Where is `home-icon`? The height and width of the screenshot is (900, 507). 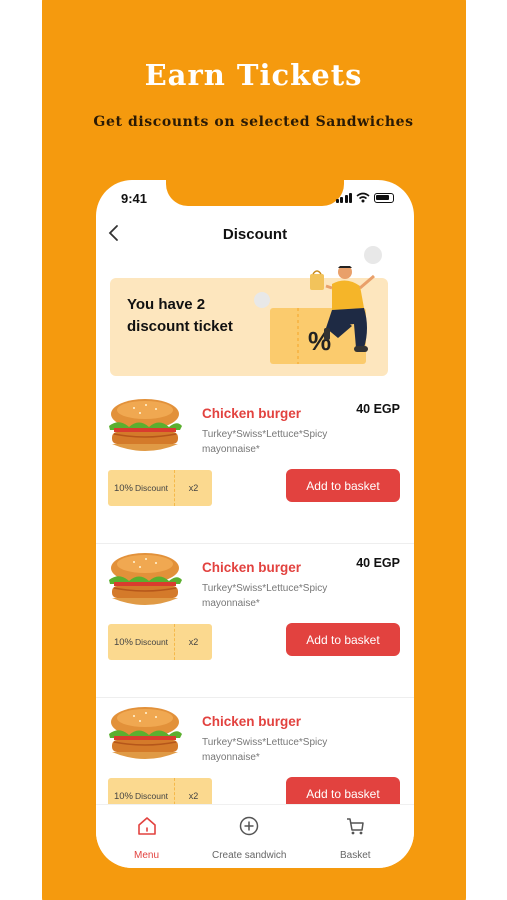
home-icon is located at coordinates (146, 826).